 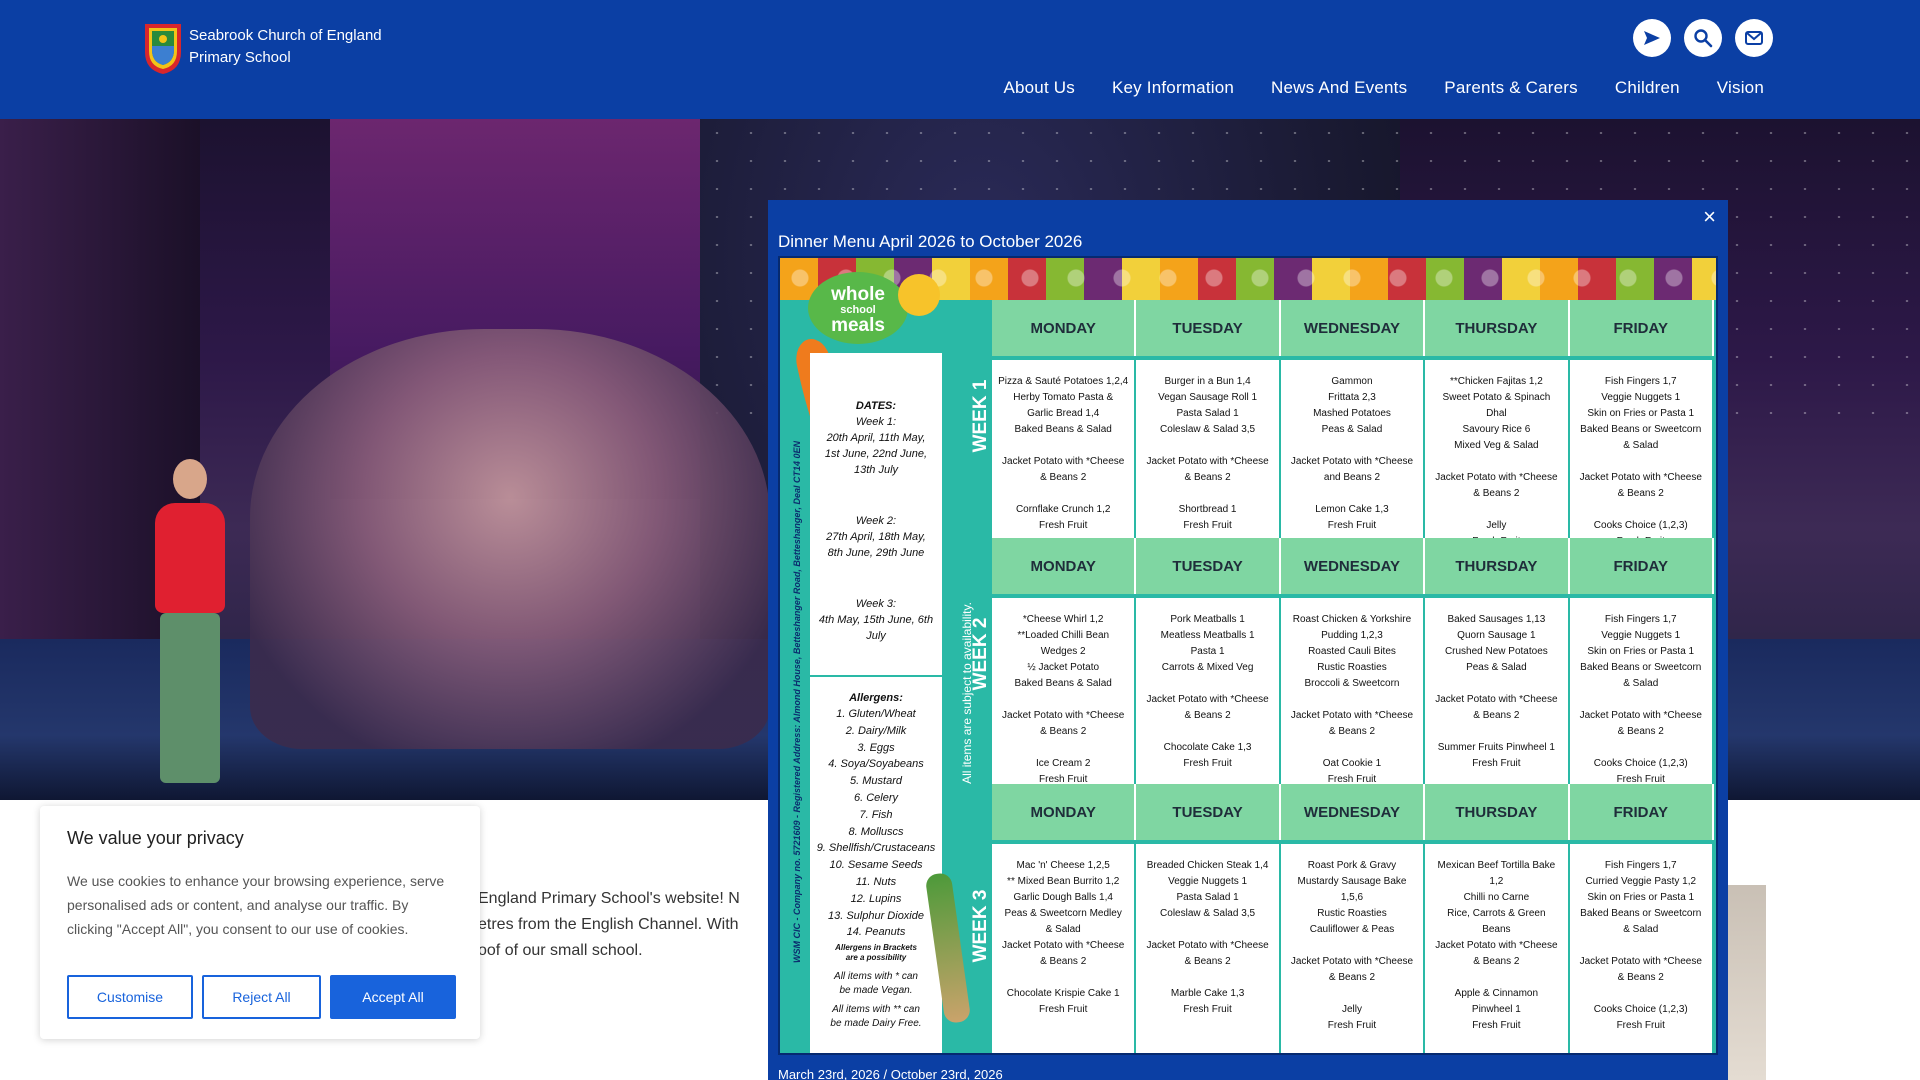 I want to click on hero-performer, so click(x=190, y=621).